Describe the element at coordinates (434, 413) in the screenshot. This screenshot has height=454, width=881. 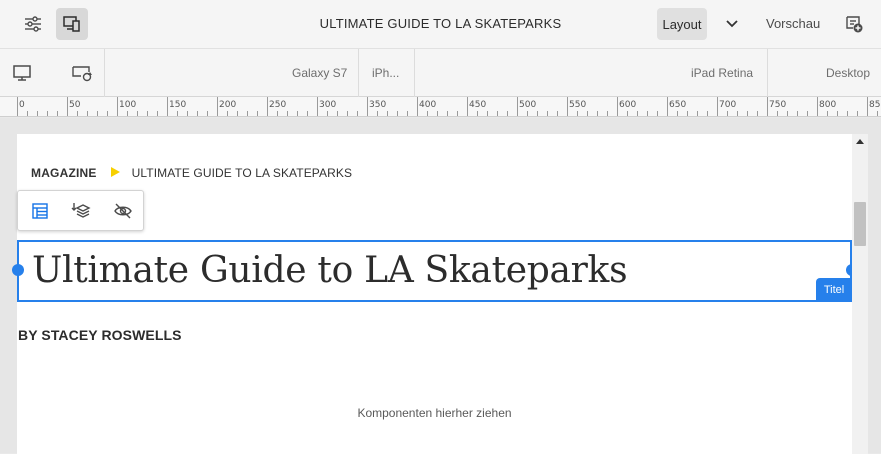
I see `component-dropzone: Komponenten hierher ziehen` at that location.